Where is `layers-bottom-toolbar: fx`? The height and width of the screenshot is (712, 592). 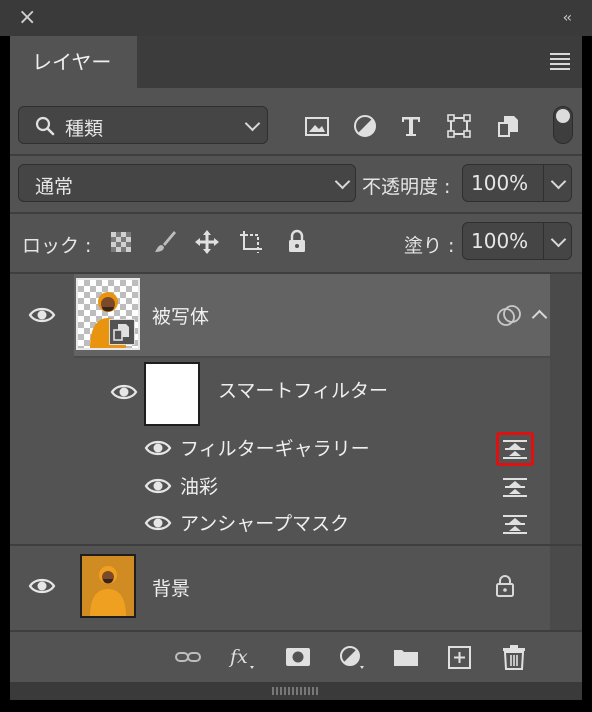 layers-bottom-toolbar: fx is located at coordinates (296, 656).